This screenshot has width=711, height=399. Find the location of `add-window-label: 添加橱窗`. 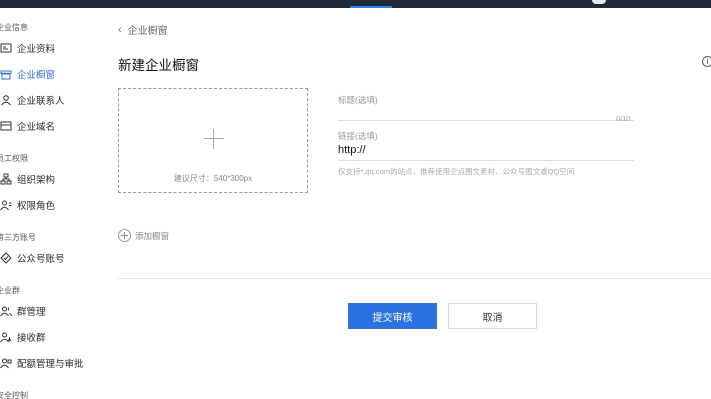

add-window-label: 添加橱窗 is located at coordinates (152, 235).